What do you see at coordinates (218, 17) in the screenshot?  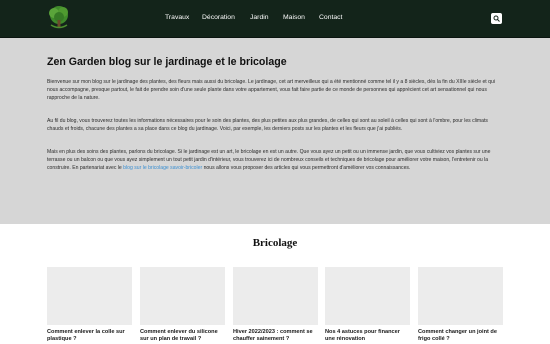 I see `nav-decoration: Décoration` at bounding box center [218, 17].